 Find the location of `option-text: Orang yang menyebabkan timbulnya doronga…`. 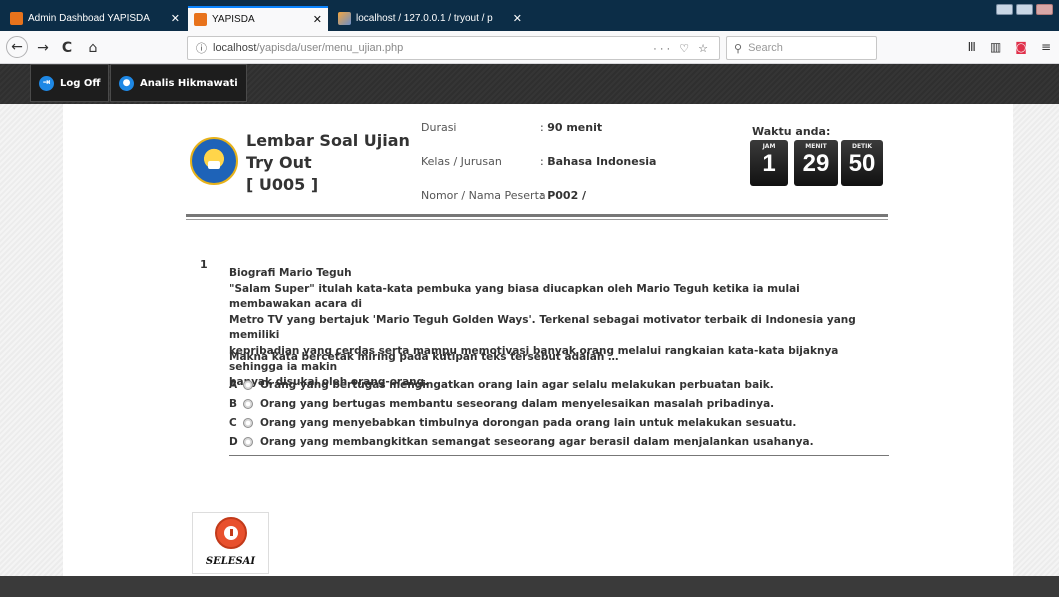

option-text: Orang yang menyebabkan timbulnya doronga… is located at coordinates (528, 423).